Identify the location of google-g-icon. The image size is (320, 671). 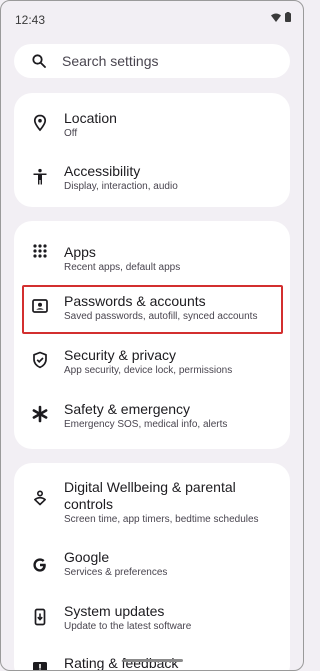
(39, 565).